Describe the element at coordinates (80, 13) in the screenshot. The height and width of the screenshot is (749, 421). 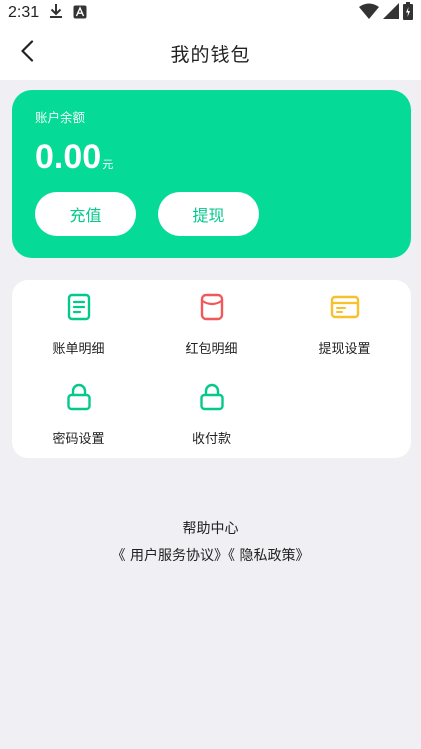
I see `a-notification-icon` at that location.